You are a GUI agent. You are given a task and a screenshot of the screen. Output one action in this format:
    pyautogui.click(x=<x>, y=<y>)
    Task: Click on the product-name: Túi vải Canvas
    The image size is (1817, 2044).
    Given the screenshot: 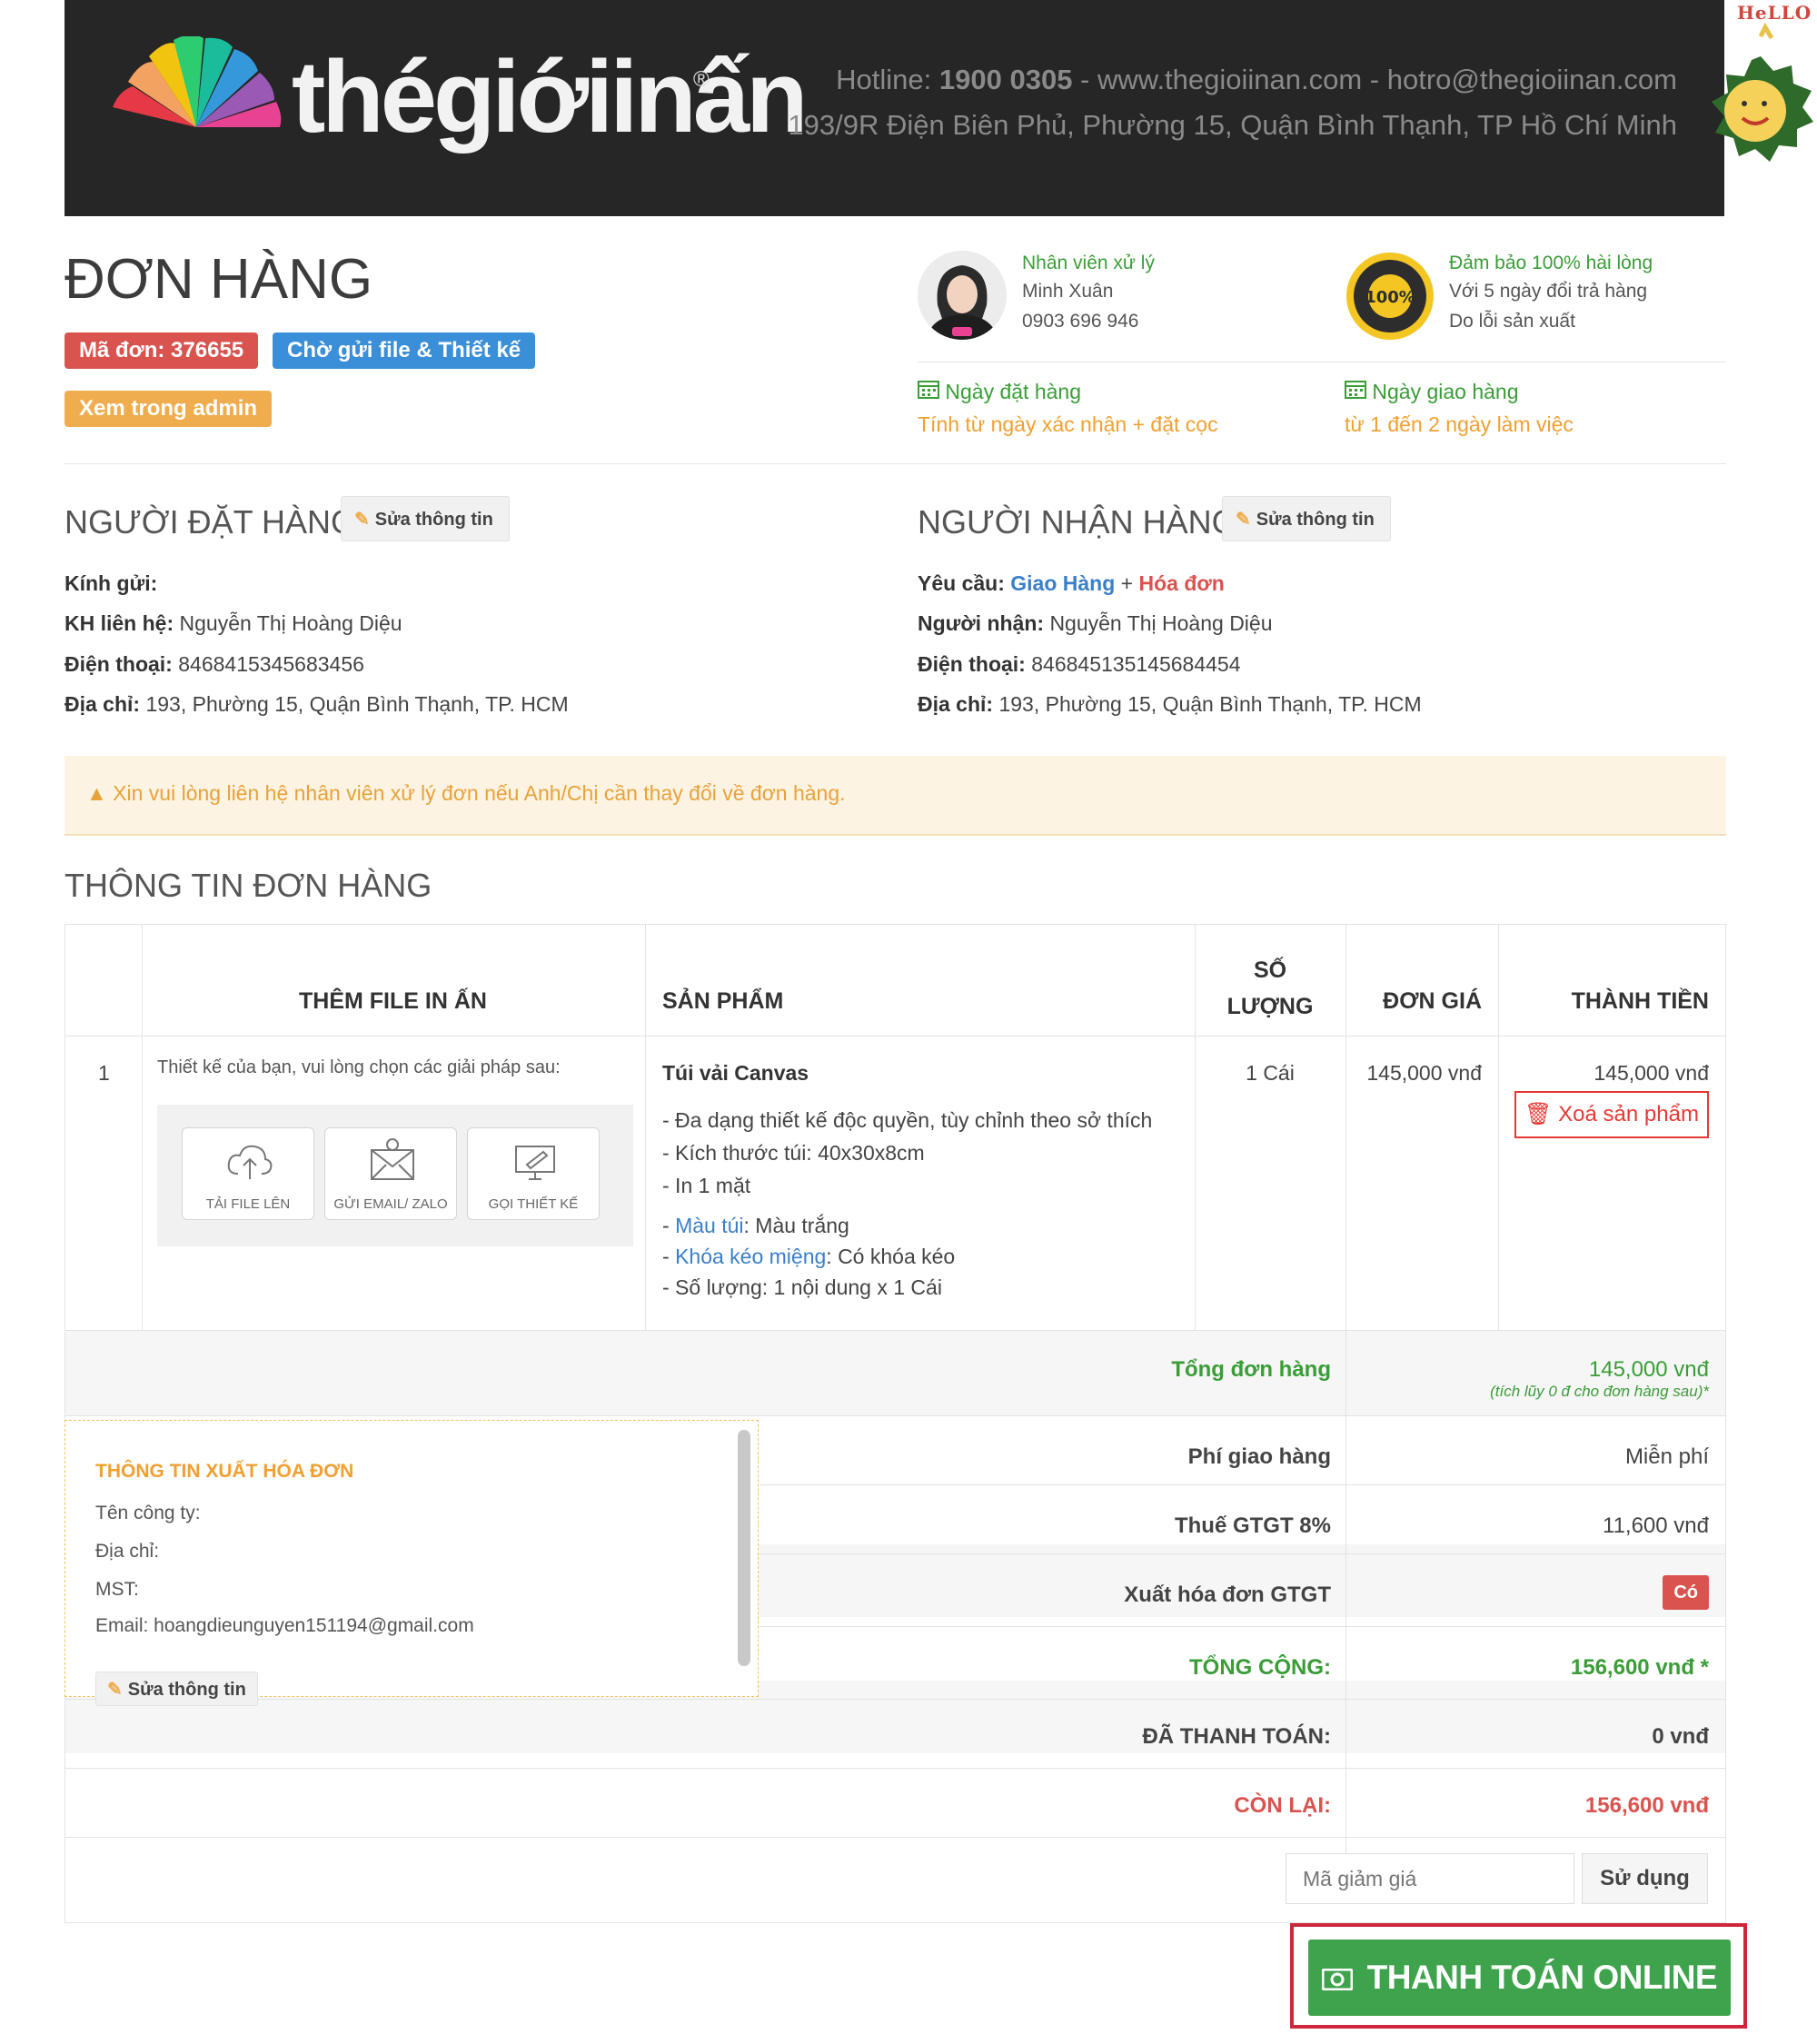 What is the action you would take?
    pyautogui.click(x=735, y=1073)
    